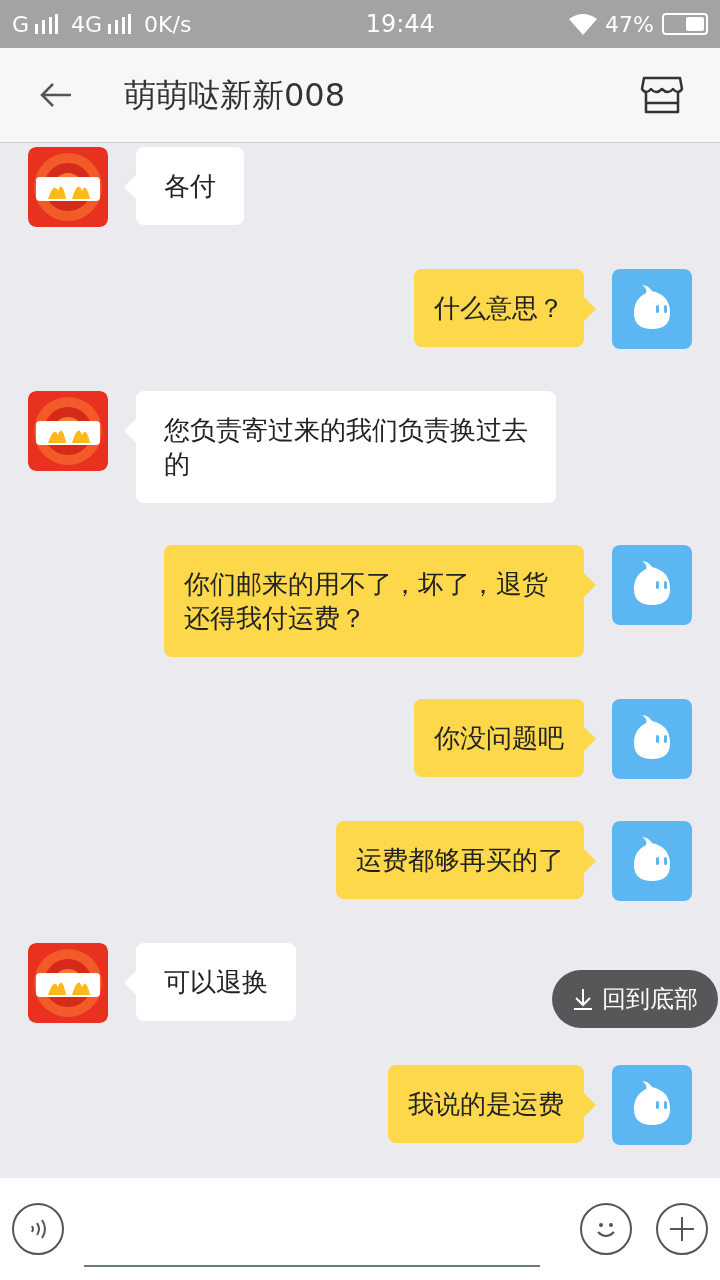 Image resolution: width=720 pixels, height=1280 pixels. Describe the element at coordinates (168, 24) in the screenshot. I see `speed-label: 0K/s` at that location.